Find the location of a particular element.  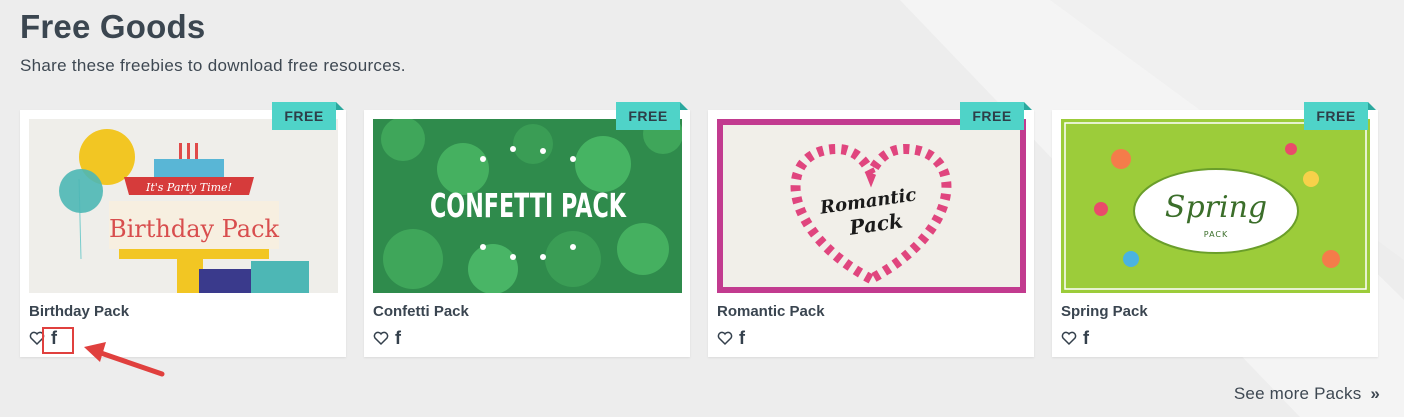

pack-title: Confetti Pack is located at coordinates (421, 311).